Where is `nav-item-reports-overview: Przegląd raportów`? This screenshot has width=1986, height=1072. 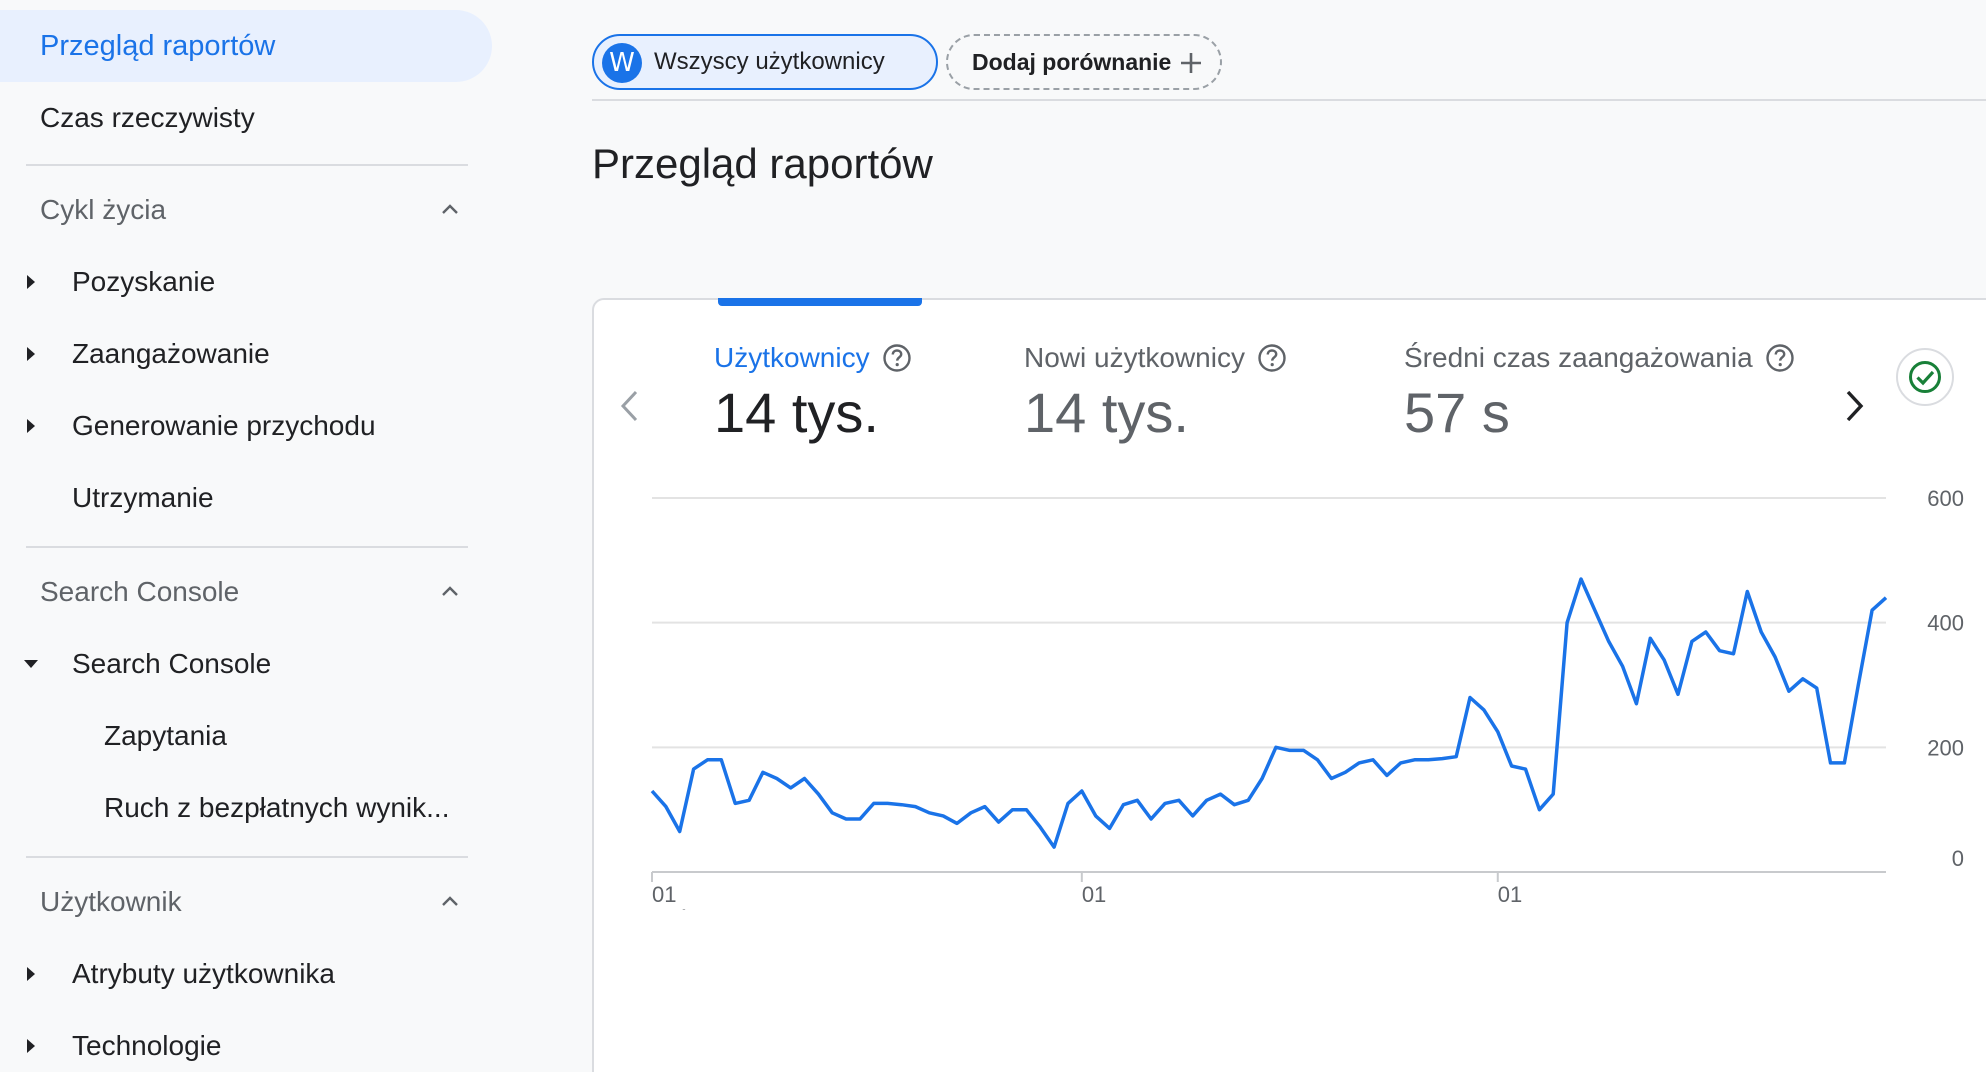
nav-item-reports-overview: Przegląd raportów is located at coordinates (246, 46).